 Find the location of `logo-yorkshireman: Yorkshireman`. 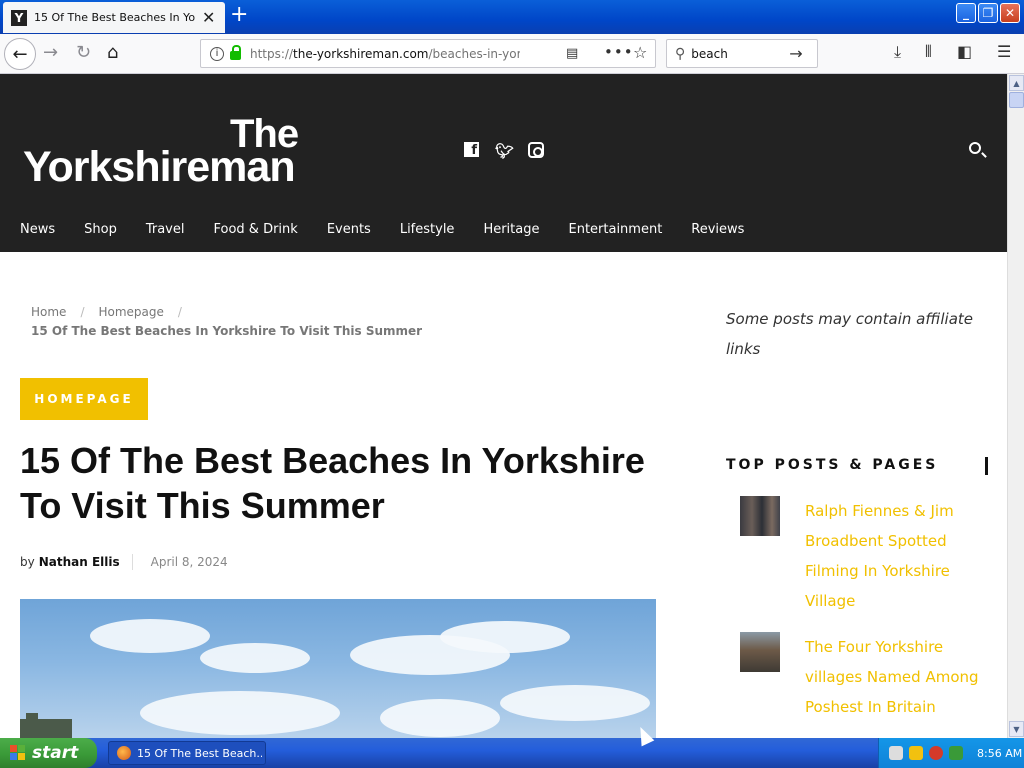

logo-yorkshireman: Yorkshireman is located at coordinates (159, 167).